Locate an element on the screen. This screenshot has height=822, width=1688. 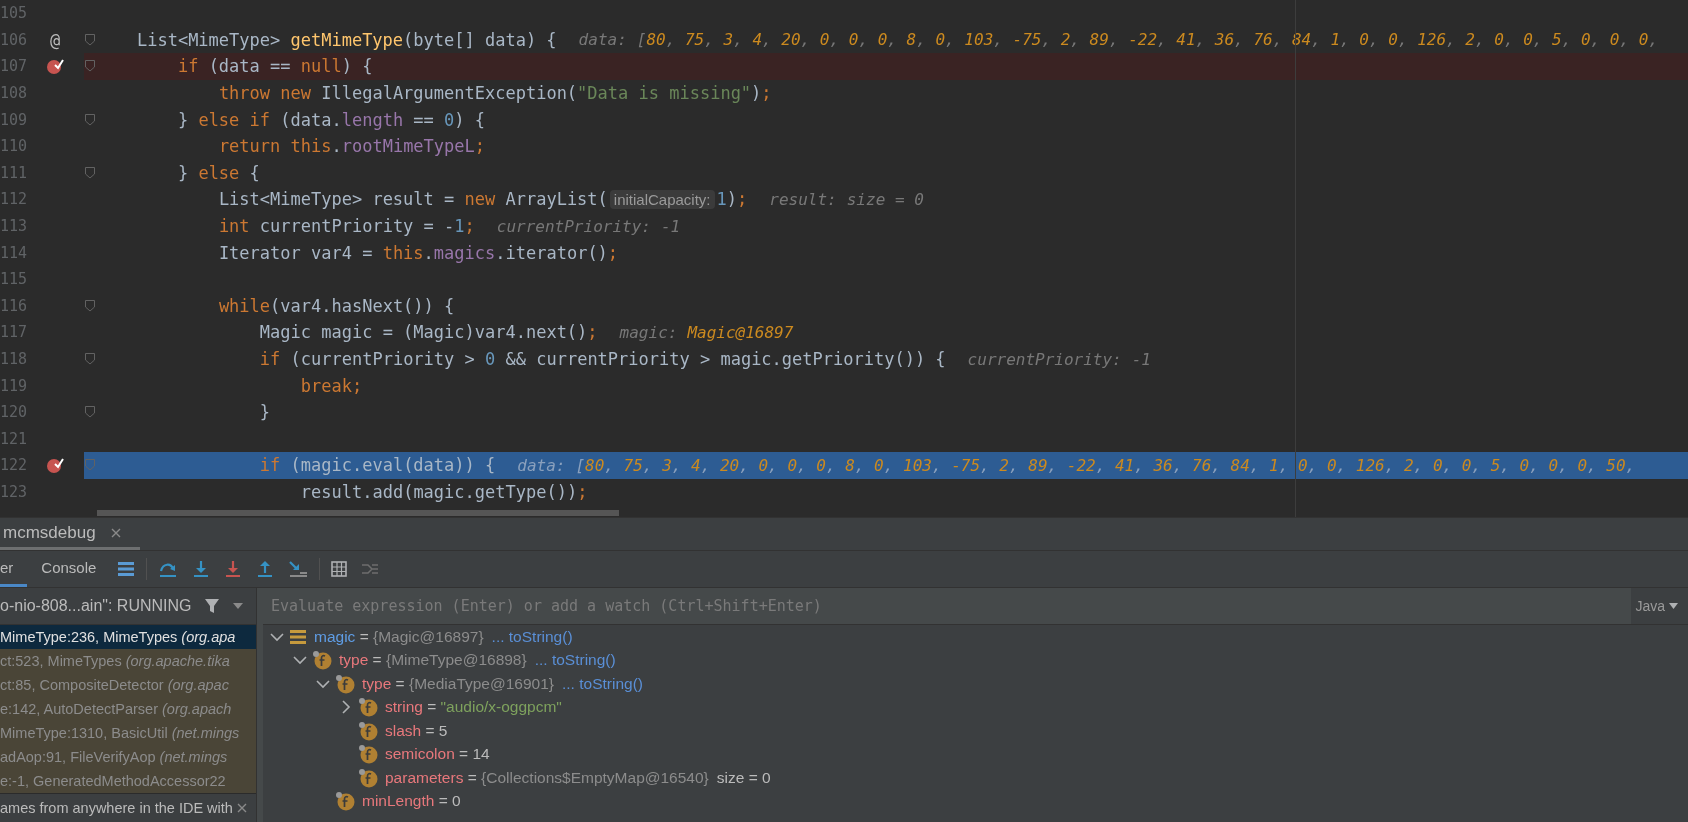
code-text: if (magic.eval(data)) { is located at coordinates (377, 465).